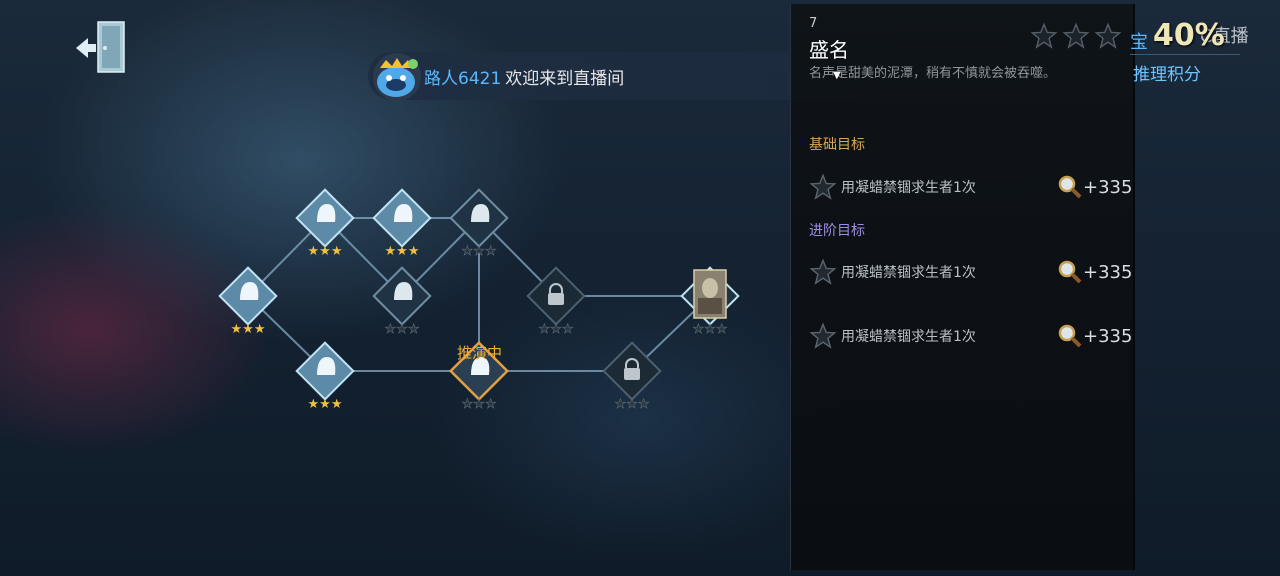  Describe the element at coordinates (1185, 54) in the screenshot. I see `divider` at that location.